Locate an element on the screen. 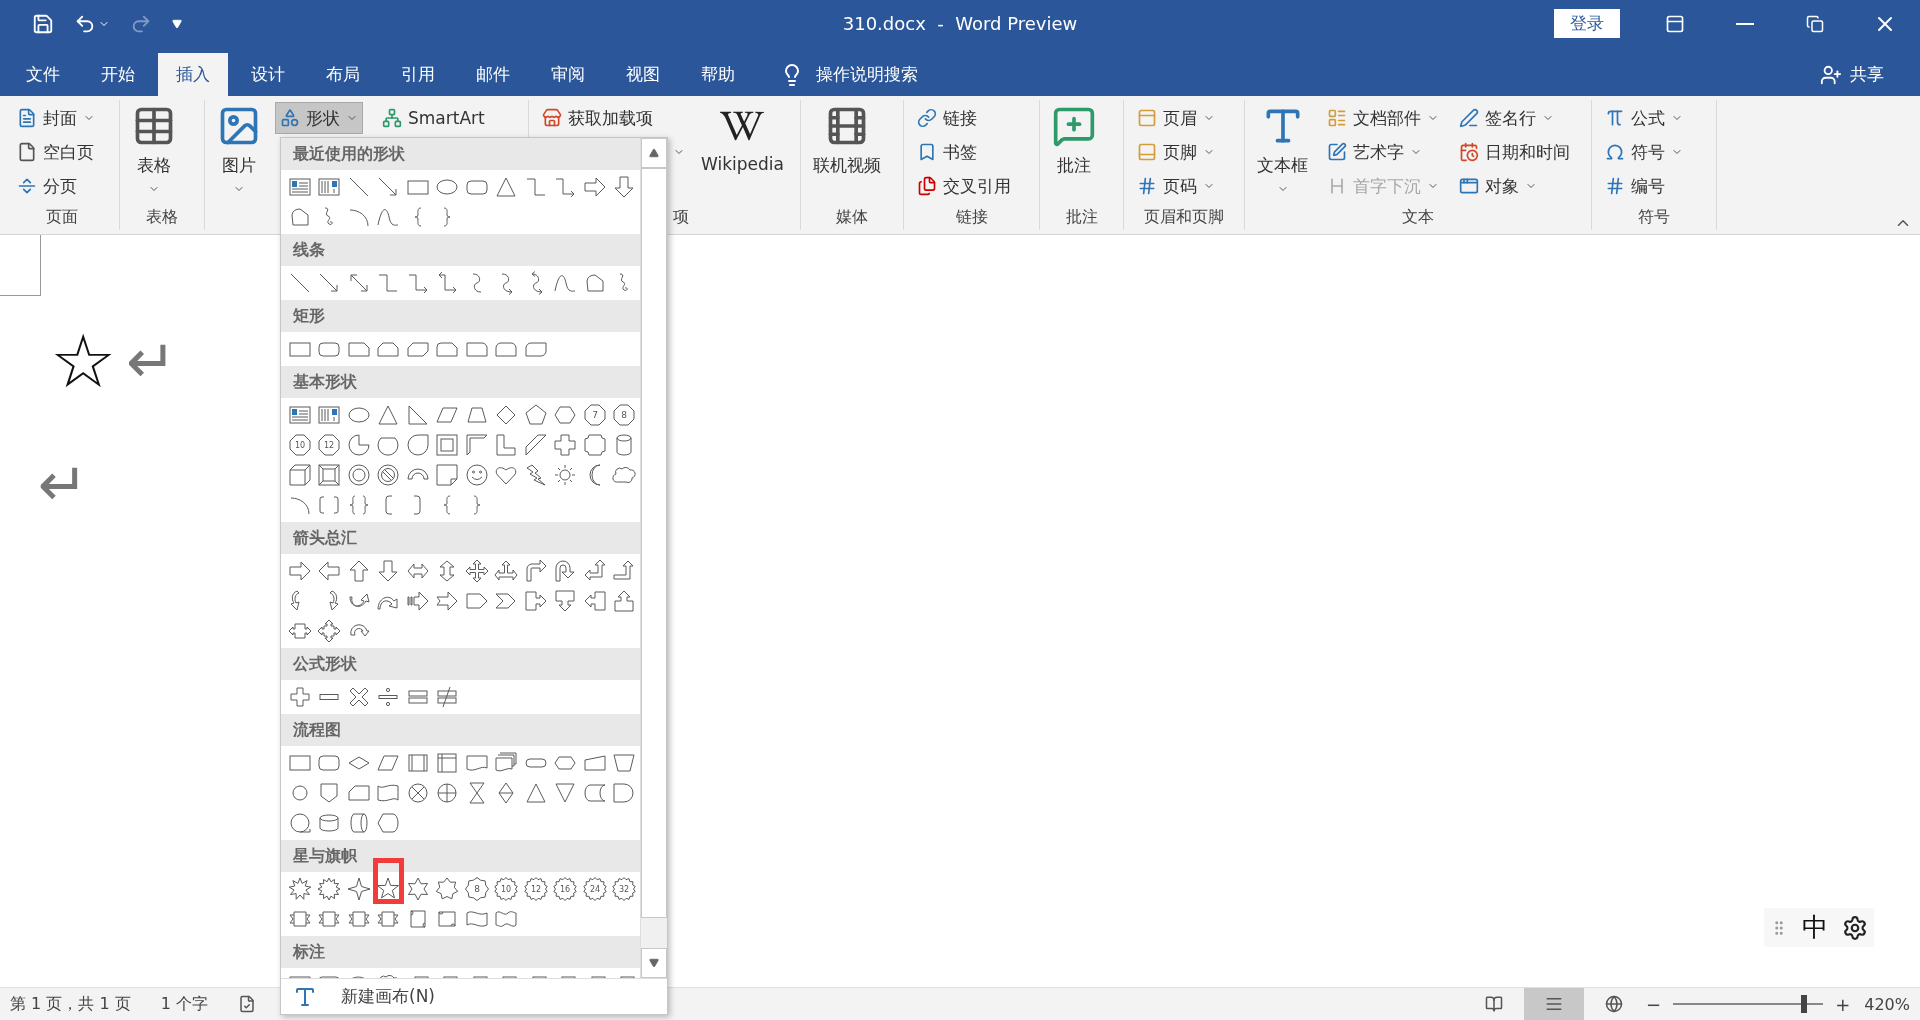 The image size is (1920, 1020). ribbon-tab: 布局 is located at coordinates (343, 74).